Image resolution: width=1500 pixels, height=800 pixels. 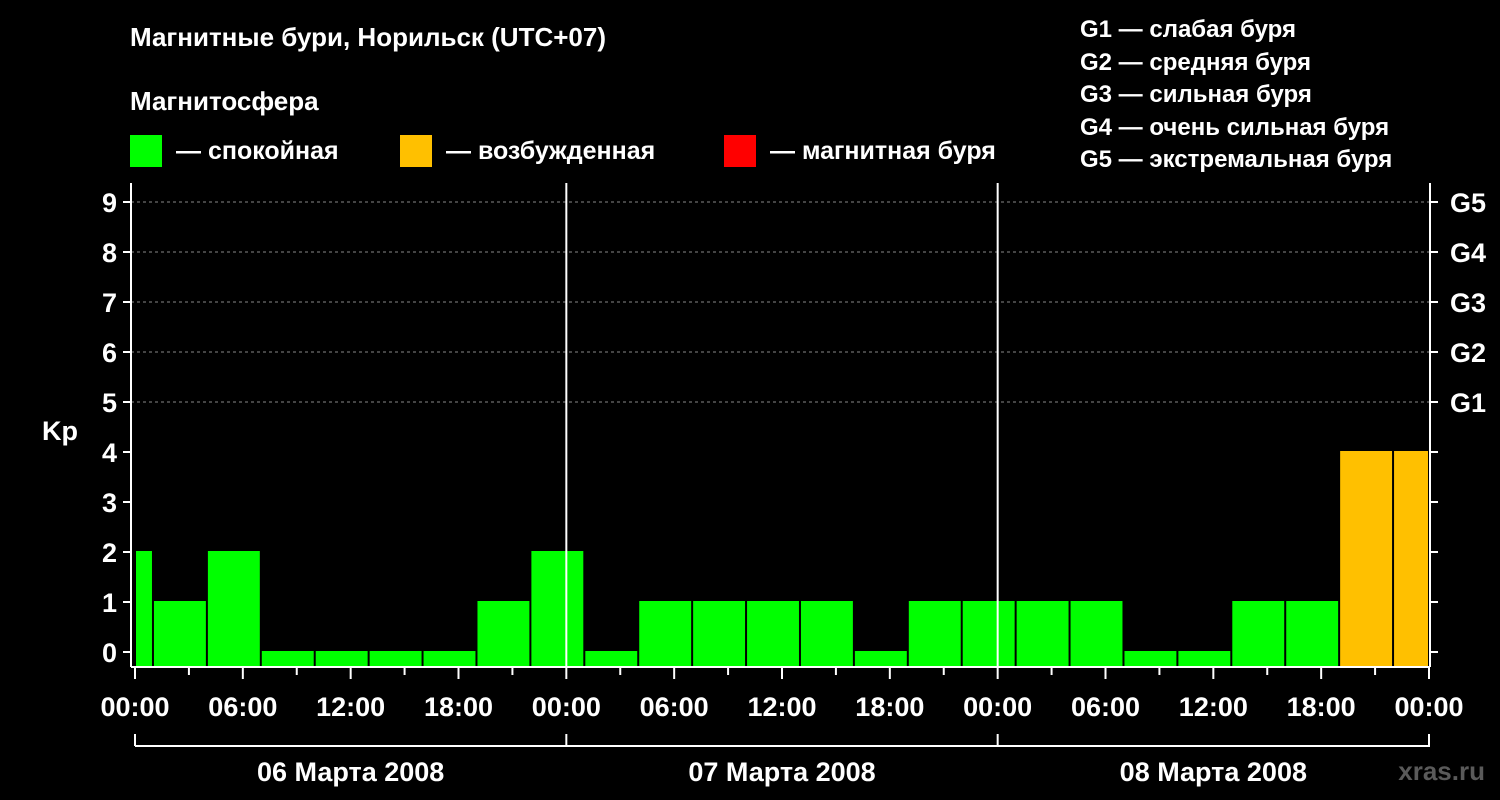 What do you see at coordinates (781, 772) in the screenshot?
I see `day-label: 07 Марта 2008` at bounding box center [781, 772].